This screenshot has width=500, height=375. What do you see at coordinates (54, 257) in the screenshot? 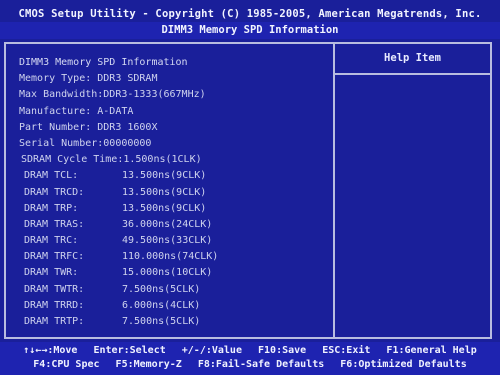
I see `timing-label: DRAM TRFC:` at bounding box center [54, 257].